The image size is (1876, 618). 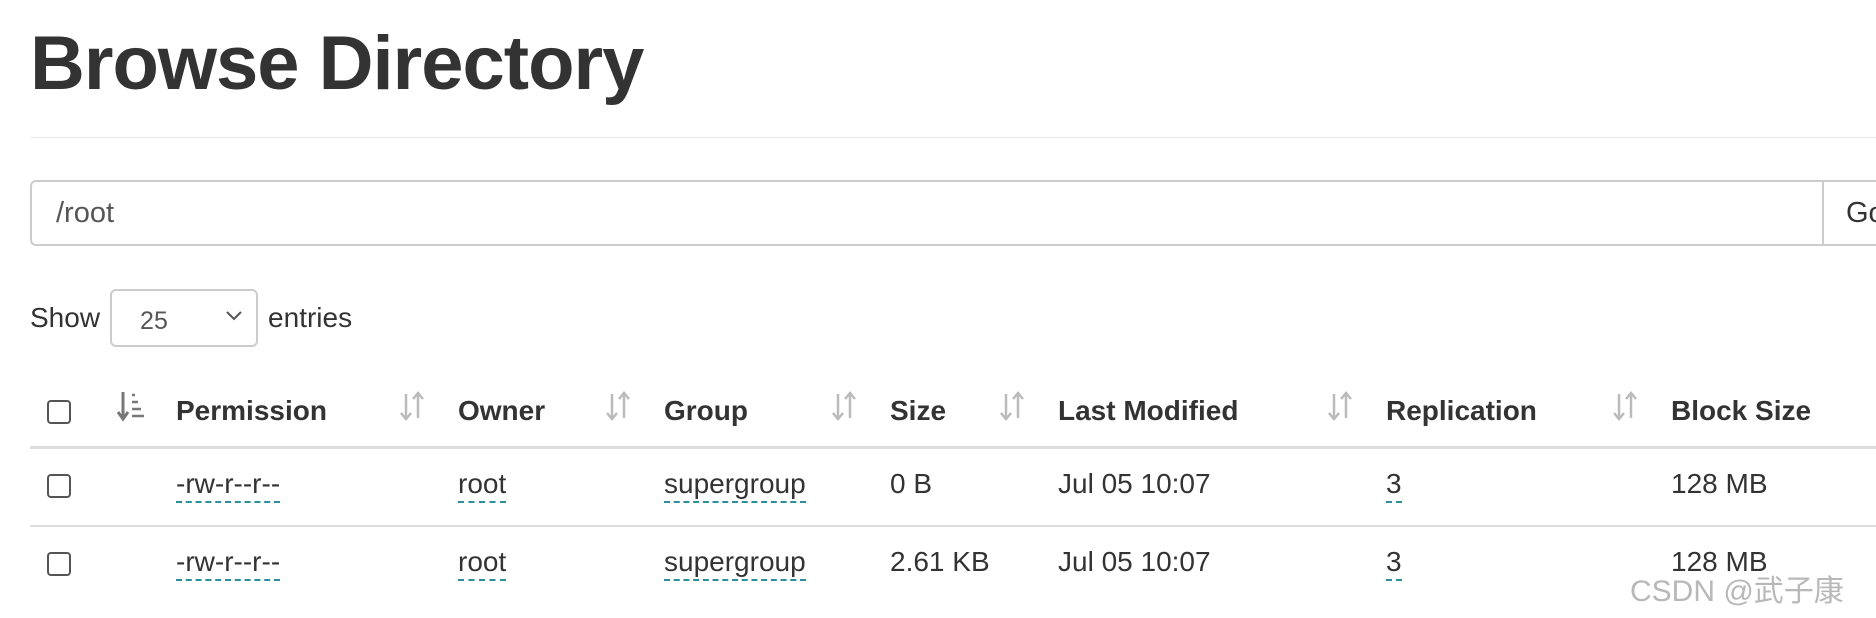 I want to click on column-header-replication: Replication, so click(x=1461, y=411).